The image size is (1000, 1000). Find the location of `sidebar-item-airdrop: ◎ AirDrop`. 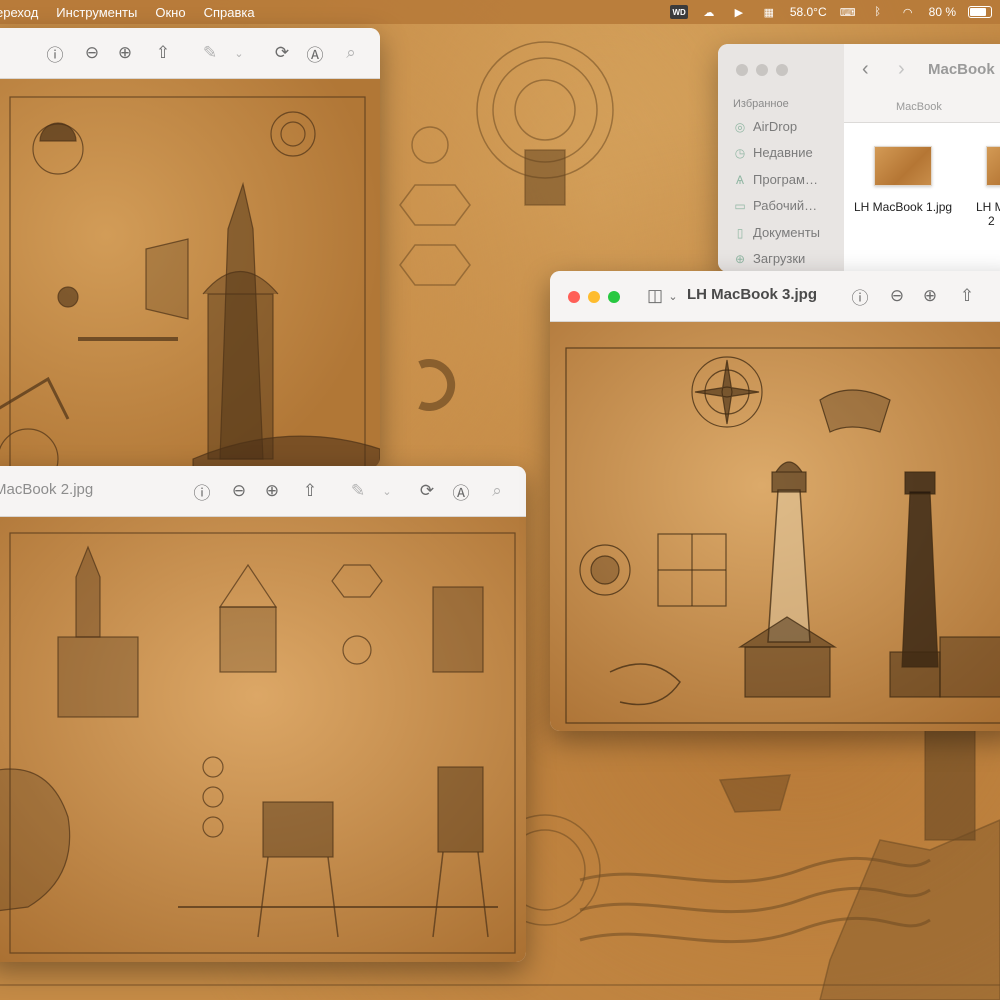

sidebar-item-airdrop: ◎ AirDrop is located at coordinates (765, 126).